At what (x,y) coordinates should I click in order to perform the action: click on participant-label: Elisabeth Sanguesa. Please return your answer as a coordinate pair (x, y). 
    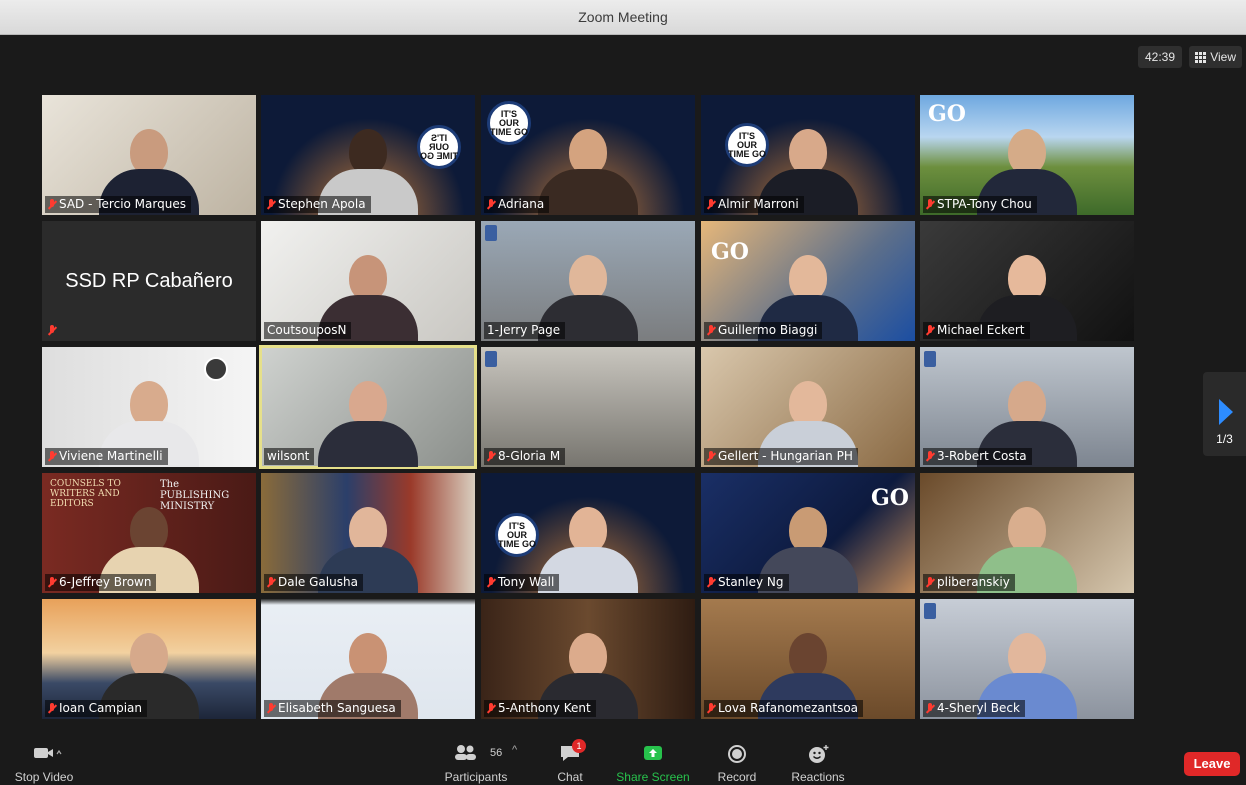
    Looking at the image, I should click on (332, 708).